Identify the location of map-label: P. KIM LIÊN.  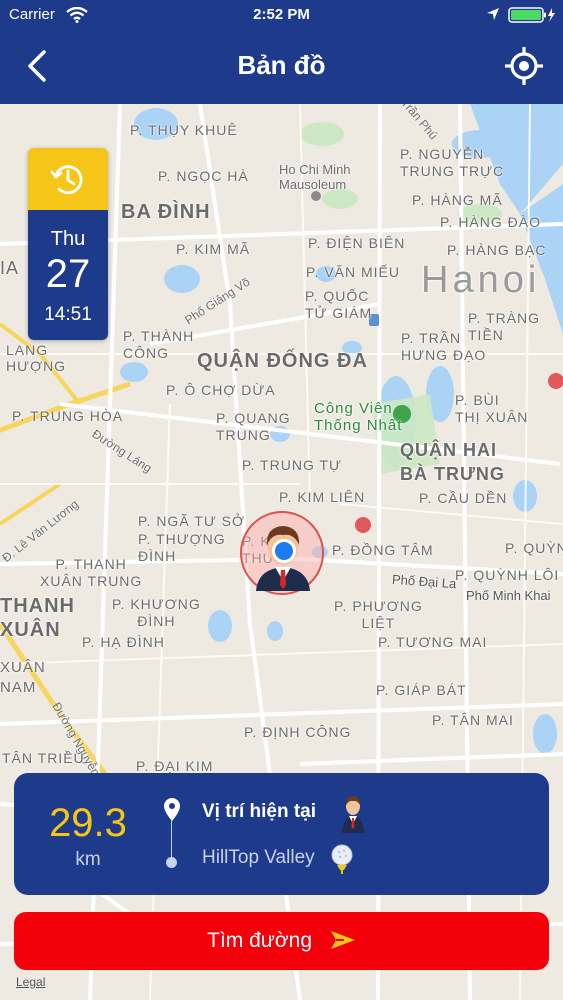
(322, 497).